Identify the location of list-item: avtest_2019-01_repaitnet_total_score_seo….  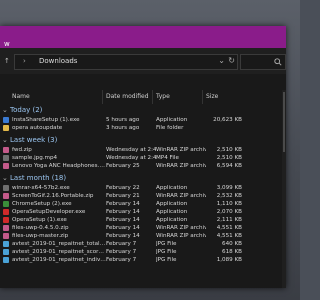
(143, 244).